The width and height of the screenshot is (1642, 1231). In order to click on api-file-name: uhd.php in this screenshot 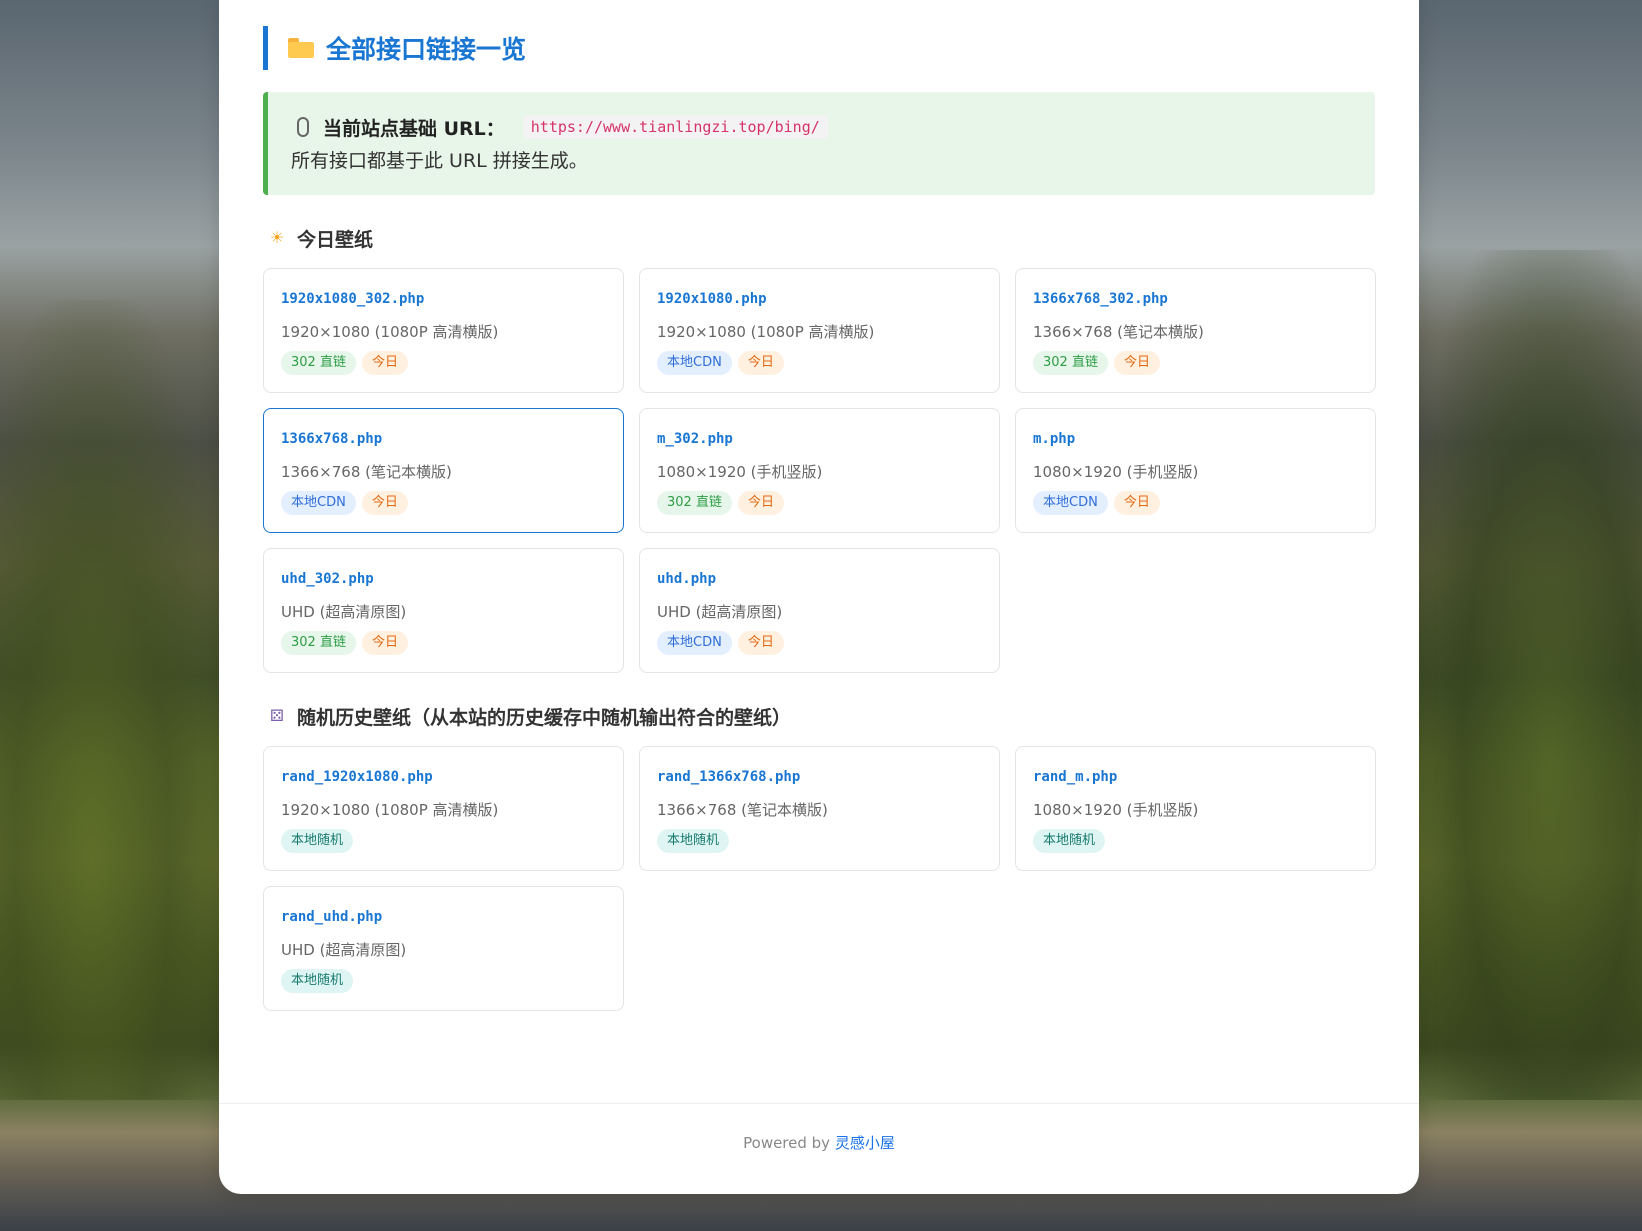, I will do `click(819, 581)`.